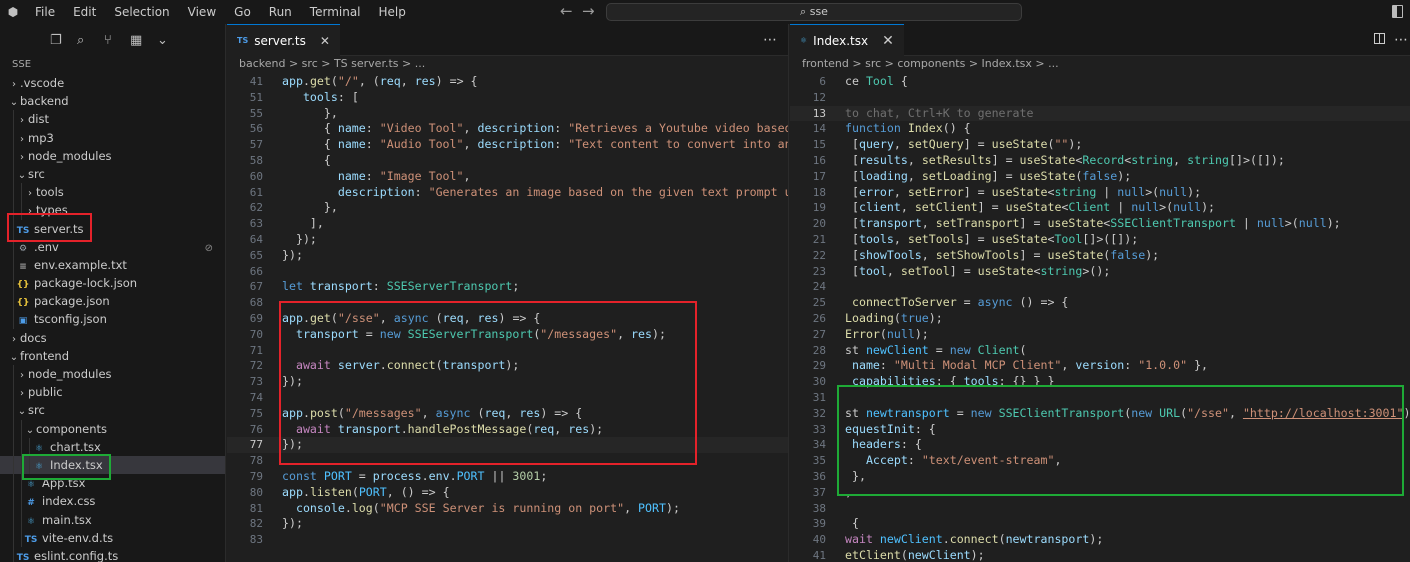 This screenshot has width=1410, height=562. Describe the element at coordinates (1100, 287) in the screenshot. I see `code-line: 24` at that location.